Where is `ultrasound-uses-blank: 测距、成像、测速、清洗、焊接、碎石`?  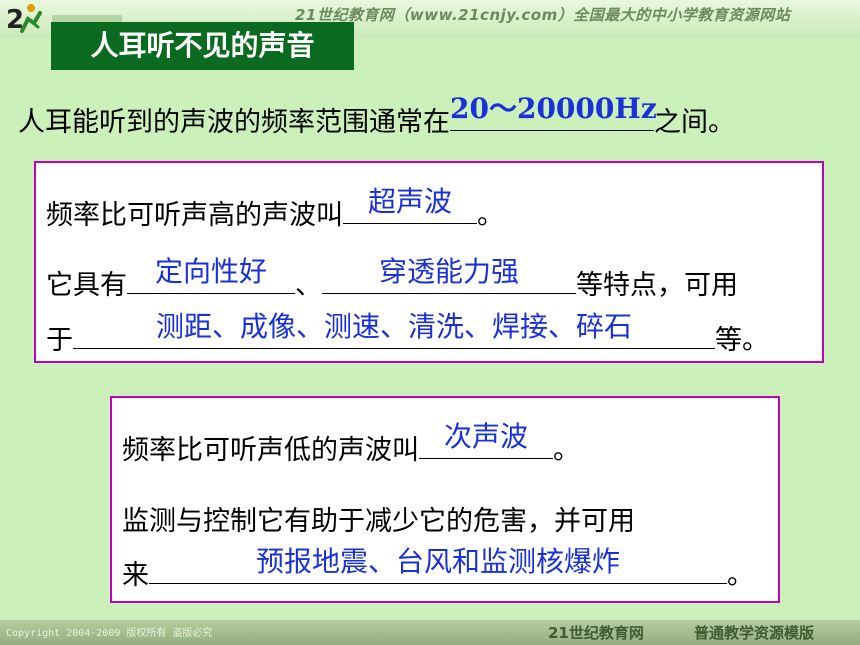
ultrasound-uses-blank: 测距、成像、测速、清洗、焊接、碎石 is located at coordinates (394, 329).